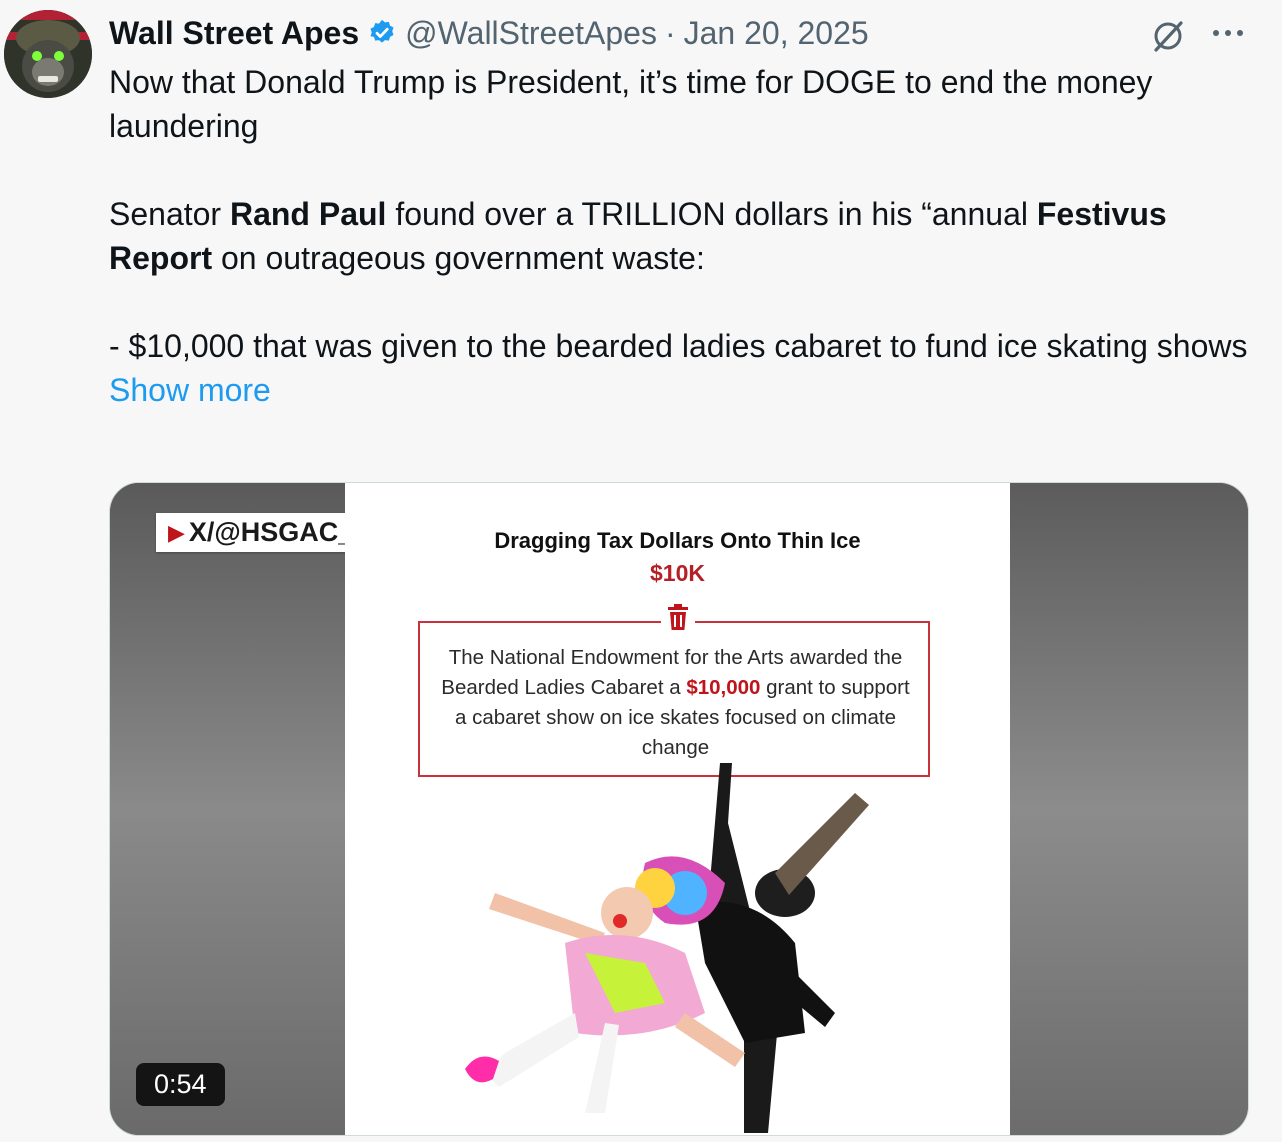 This screenshot has height=1142, width=1282. I want to click on play-triangle-icon: ▶, so click(176, 532).